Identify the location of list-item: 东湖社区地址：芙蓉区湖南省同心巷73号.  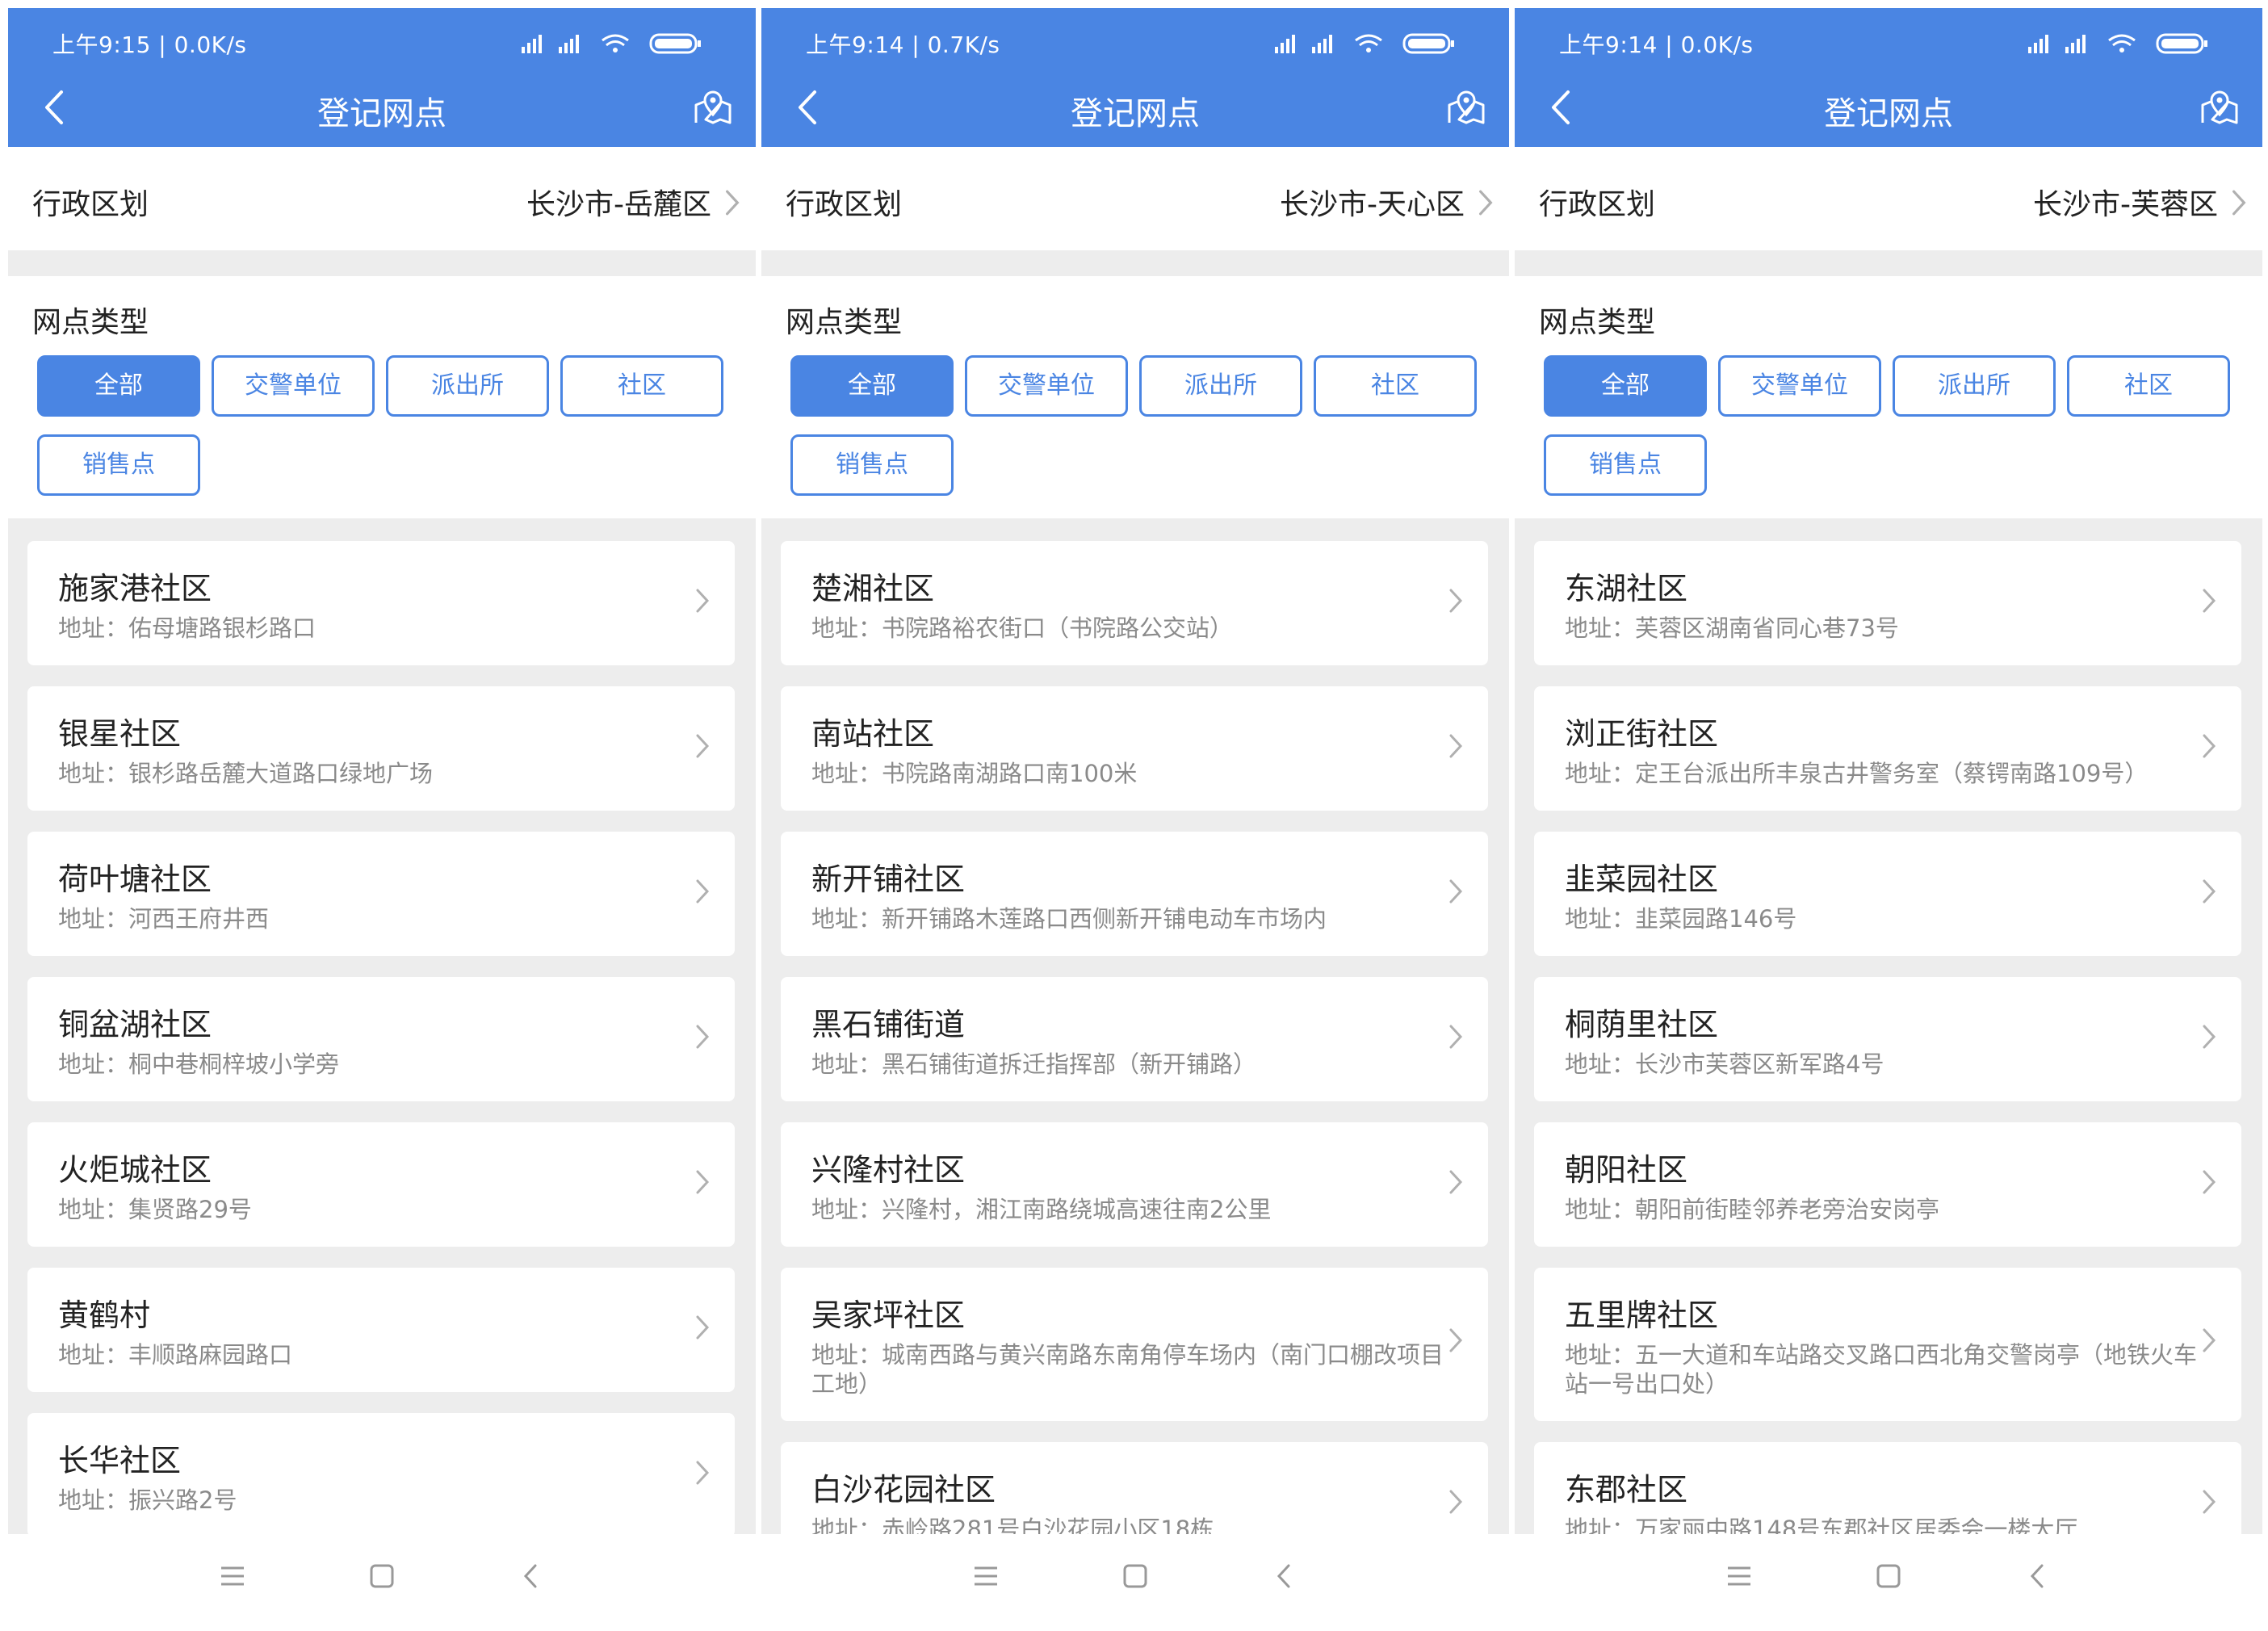
(1887, 603).